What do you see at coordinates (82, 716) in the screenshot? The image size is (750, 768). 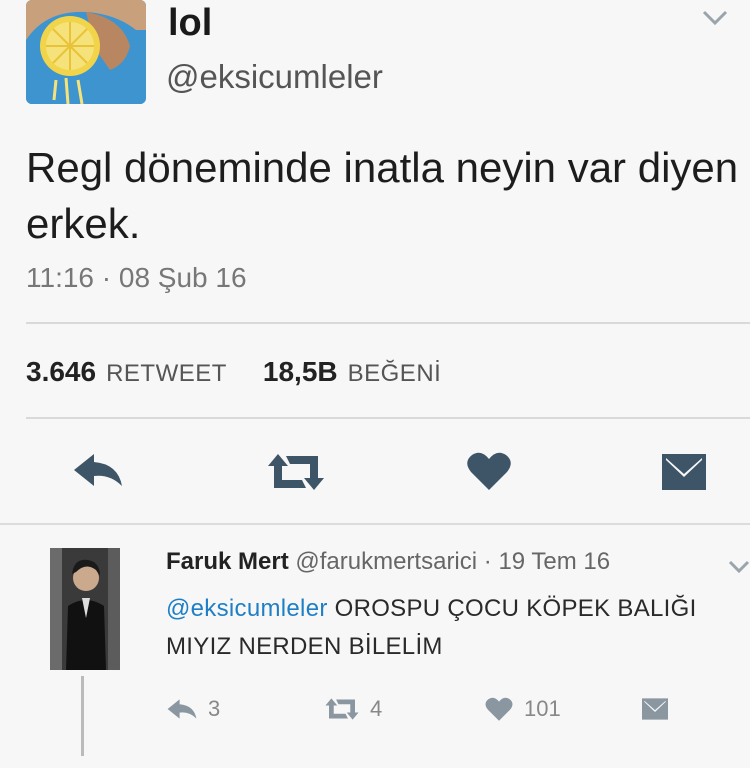 I see `thread-line` at bounding box center [82, 716].